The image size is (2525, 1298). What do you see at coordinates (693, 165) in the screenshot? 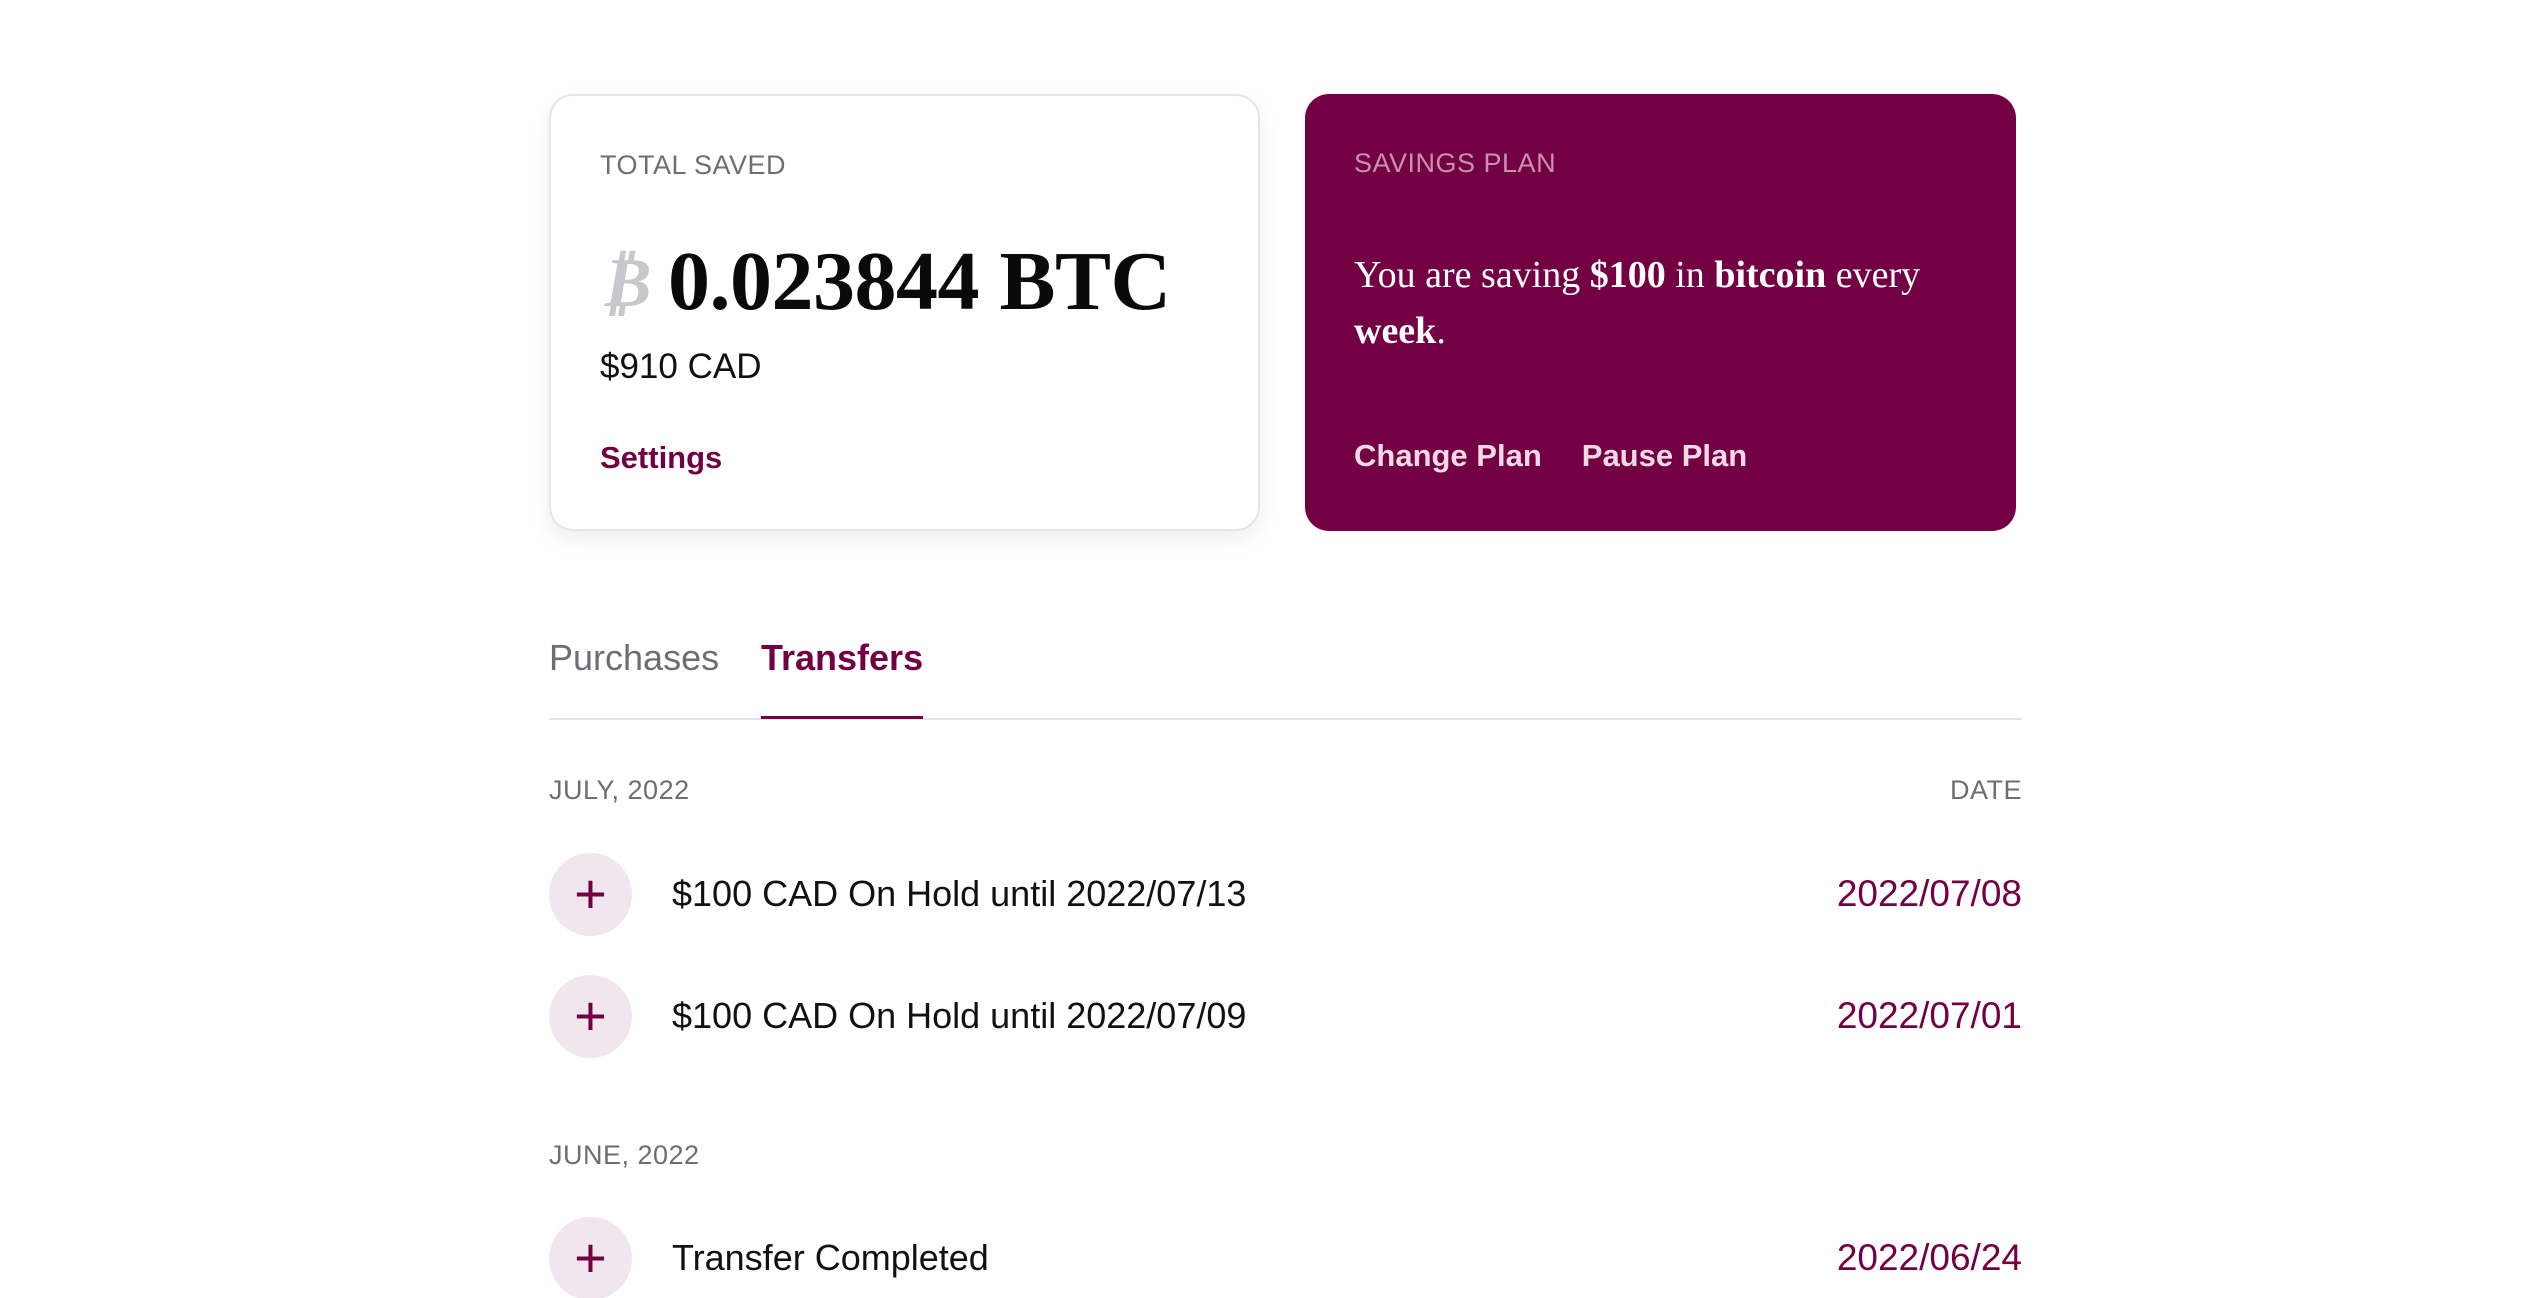
I see `total-saved-label: TOTAL SAVED` at bounding box center [693, 165].